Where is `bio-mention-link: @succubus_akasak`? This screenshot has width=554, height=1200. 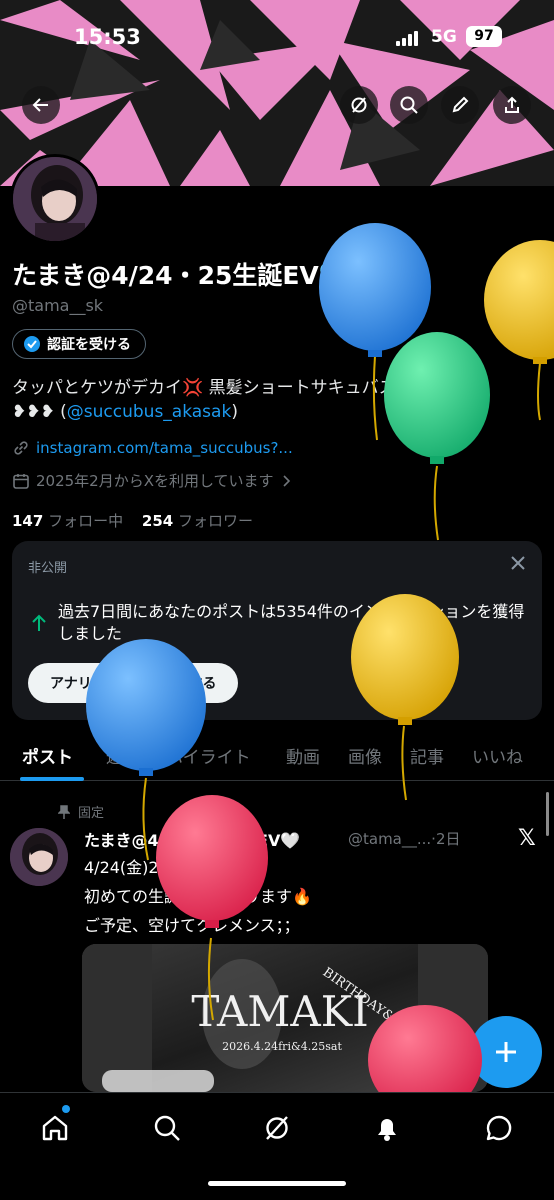 bio-mention-link: @succubus_akasak is located at coordinates (149, 412).